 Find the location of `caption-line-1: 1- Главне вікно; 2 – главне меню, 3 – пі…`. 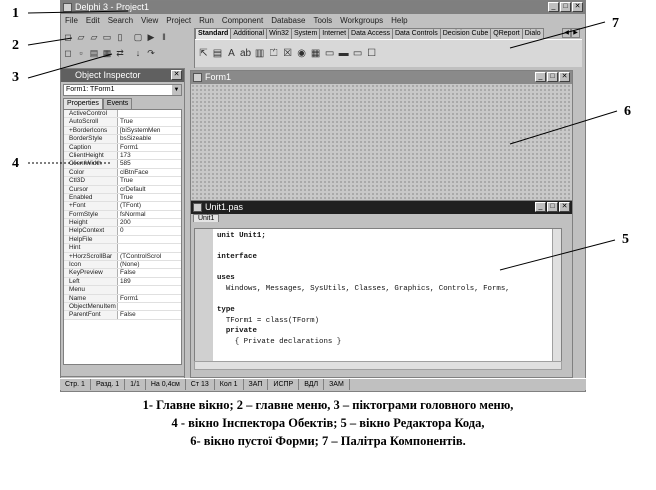

caption-line-1: 1- Главне вікно; 2 – главне меню, 3 – пі… is located at coordinates (328, 405).